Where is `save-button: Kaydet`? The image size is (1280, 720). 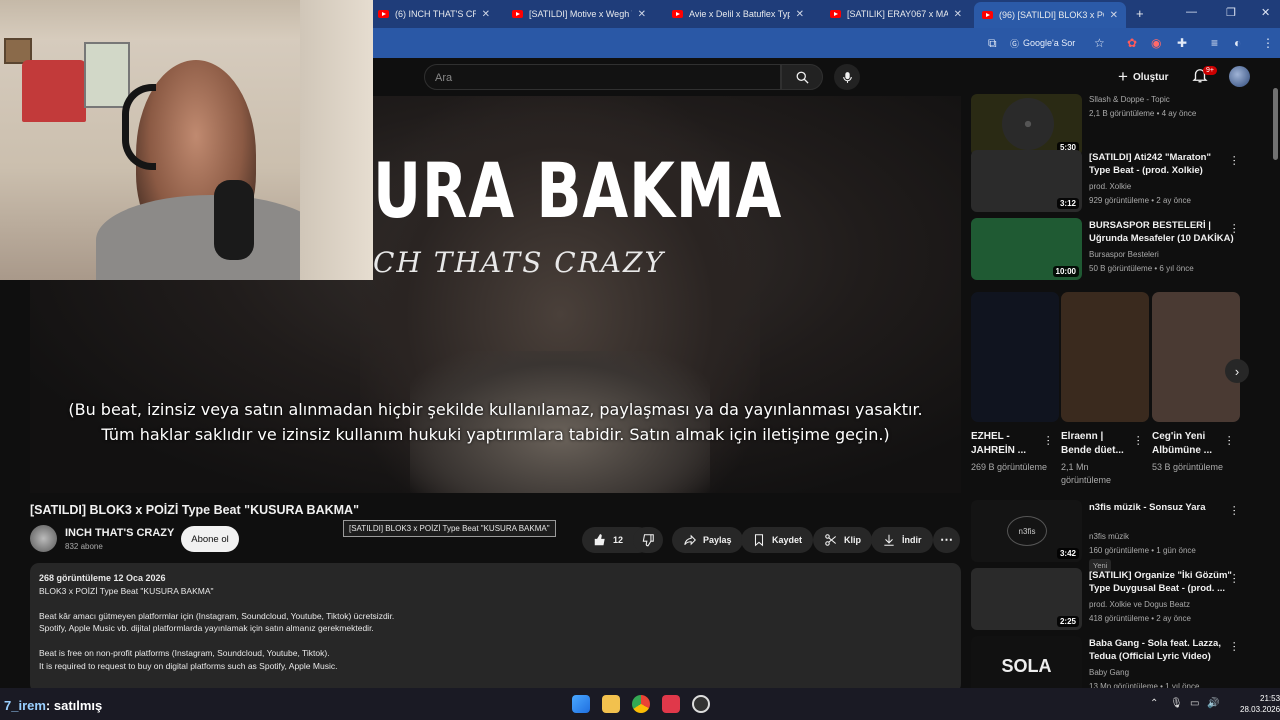 save-button: Kaydet is located at coordinates (777, 540).